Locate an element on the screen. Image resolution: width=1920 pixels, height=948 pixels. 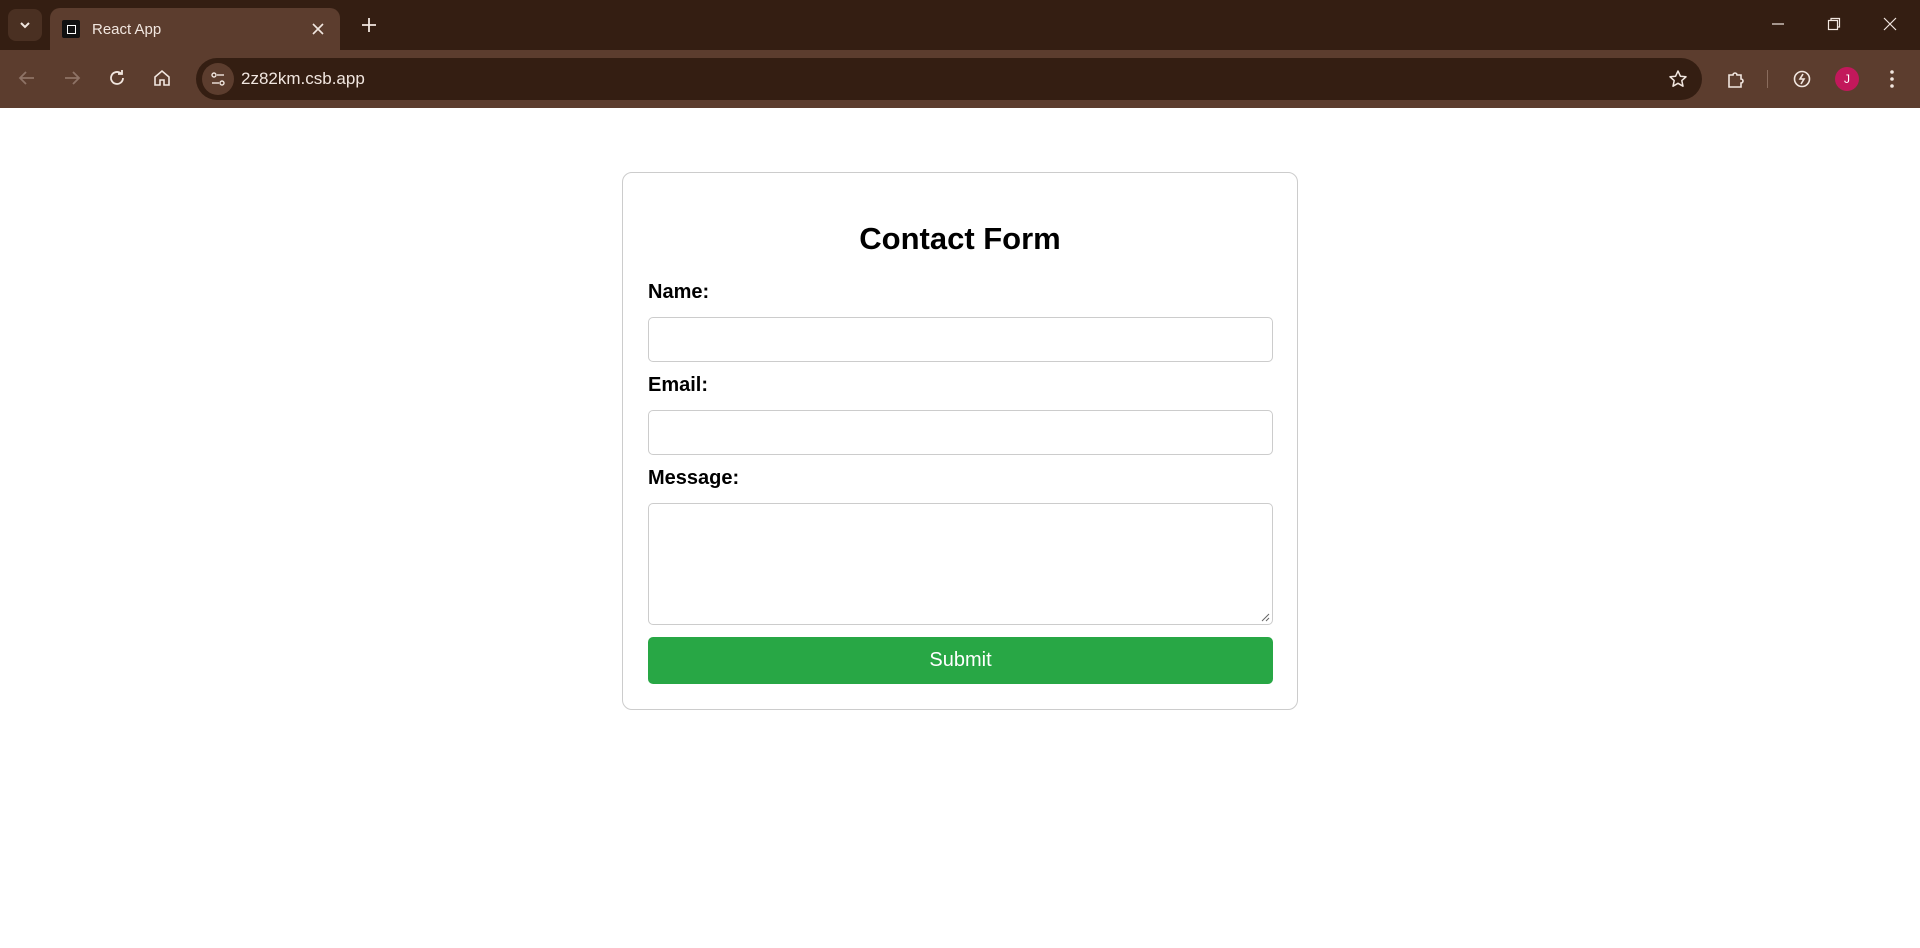
toolbar-divider is located at coordinates (1767, 79).